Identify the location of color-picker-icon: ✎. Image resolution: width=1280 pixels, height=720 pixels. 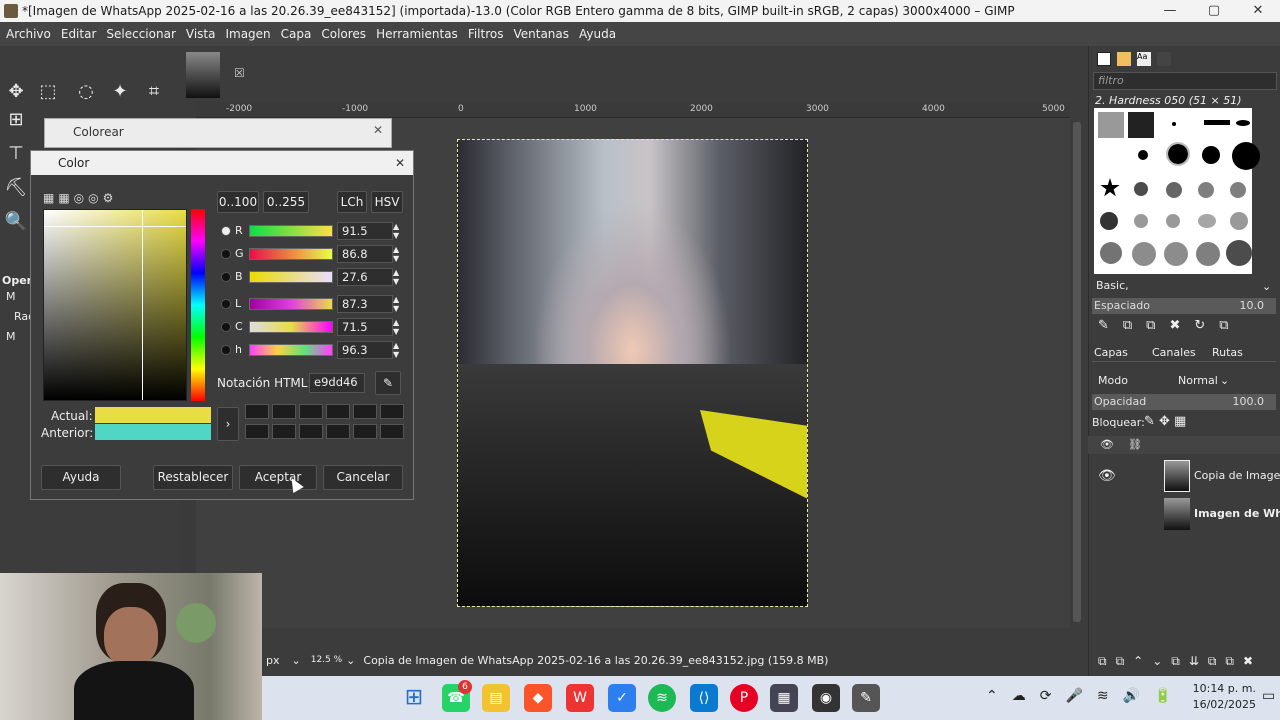
(388, 383).